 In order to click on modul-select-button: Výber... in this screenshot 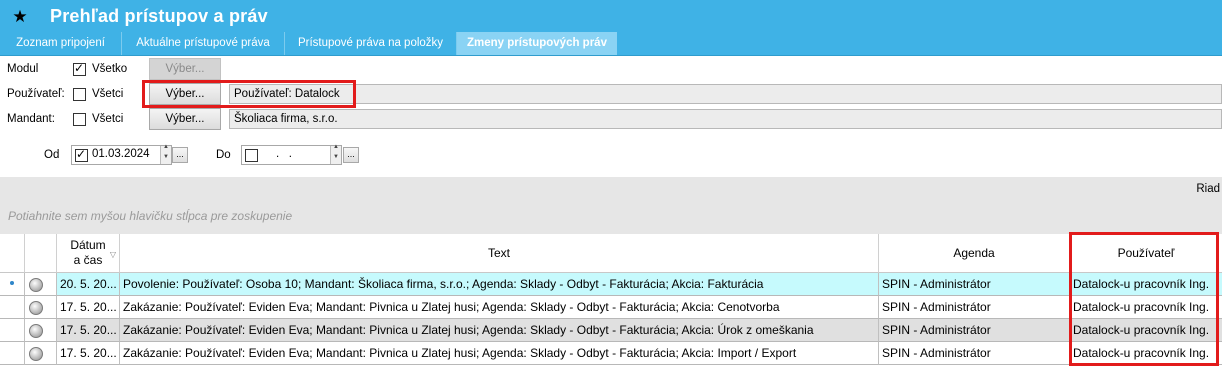, I will do `click(185, 69)`.